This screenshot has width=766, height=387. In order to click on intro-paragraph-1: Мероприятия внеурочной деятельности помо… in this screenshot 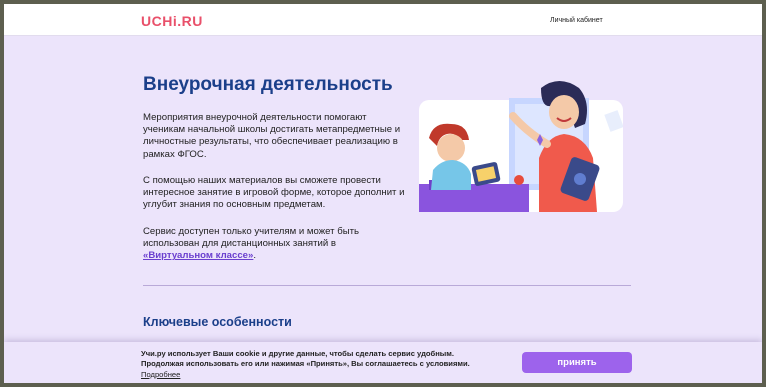, I will do `click(272, 136)`.